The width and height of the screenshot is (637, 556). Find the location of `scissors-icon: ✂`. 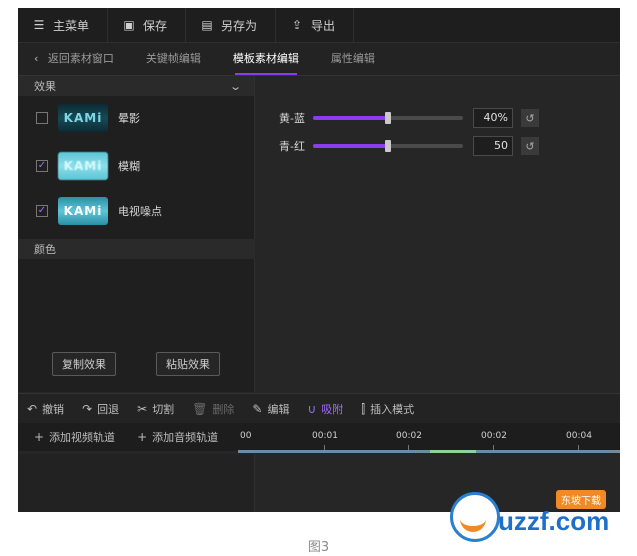

scissors-icon: ✂ is located at coordinates (142, 409).